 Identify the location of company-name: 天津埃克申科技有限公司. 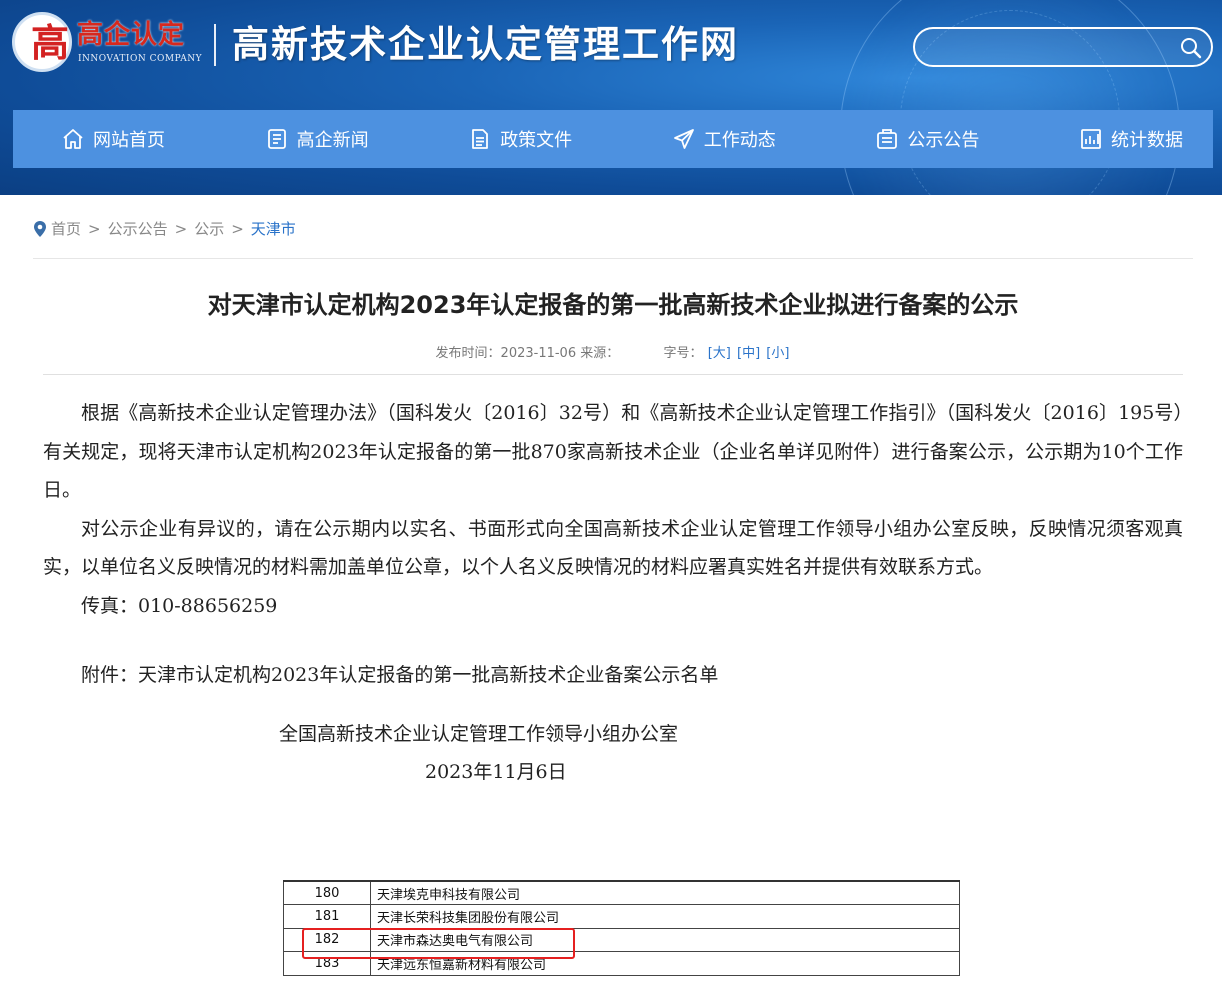
(665, 892).